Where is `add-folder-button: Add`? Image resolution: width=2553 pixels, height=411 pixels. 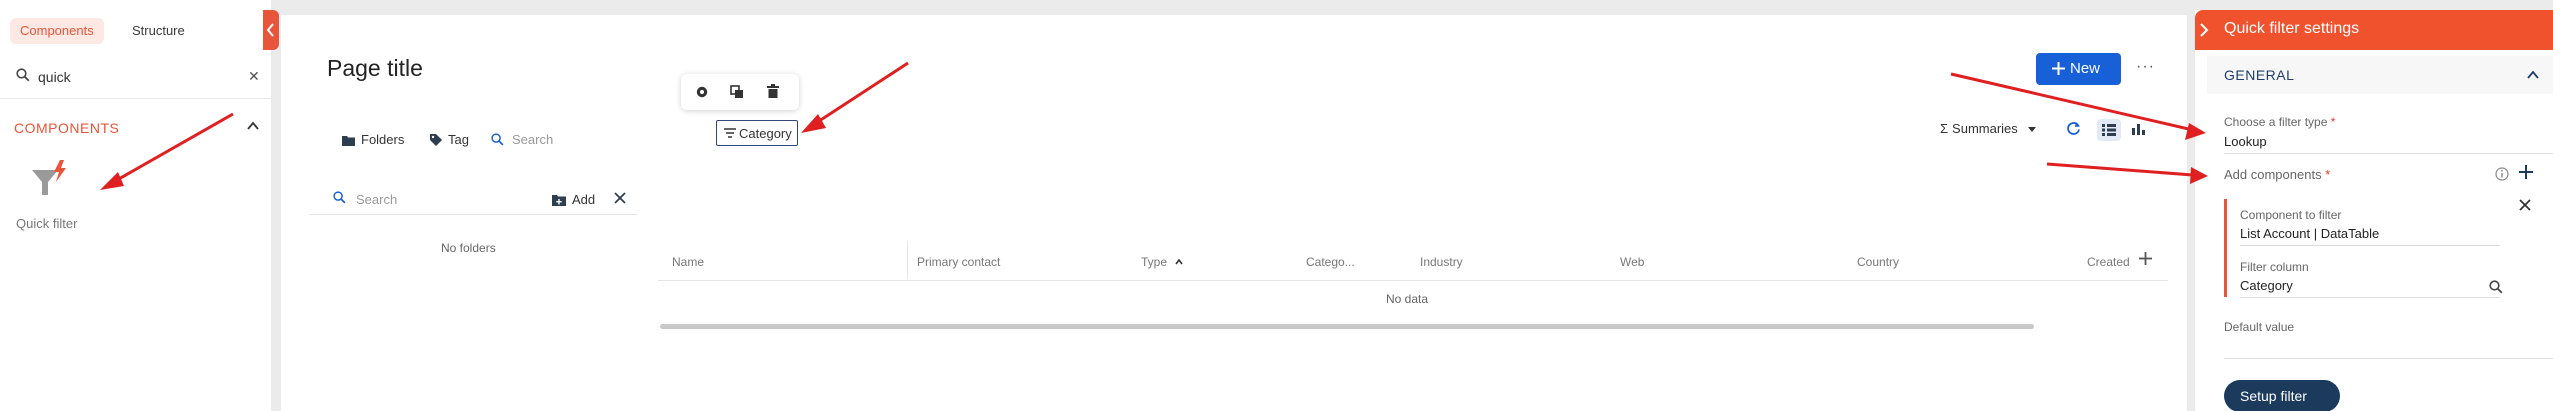
add-folder-button: Add is located at coordinates (573, 199).